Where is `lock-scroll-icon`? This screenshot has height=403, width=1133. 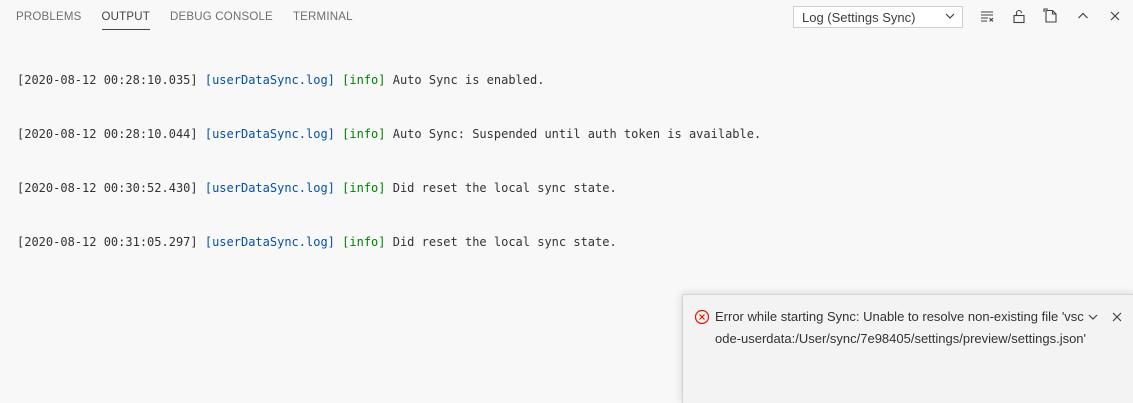 lock-scroll-icon is located at coordinates (1019, 16).